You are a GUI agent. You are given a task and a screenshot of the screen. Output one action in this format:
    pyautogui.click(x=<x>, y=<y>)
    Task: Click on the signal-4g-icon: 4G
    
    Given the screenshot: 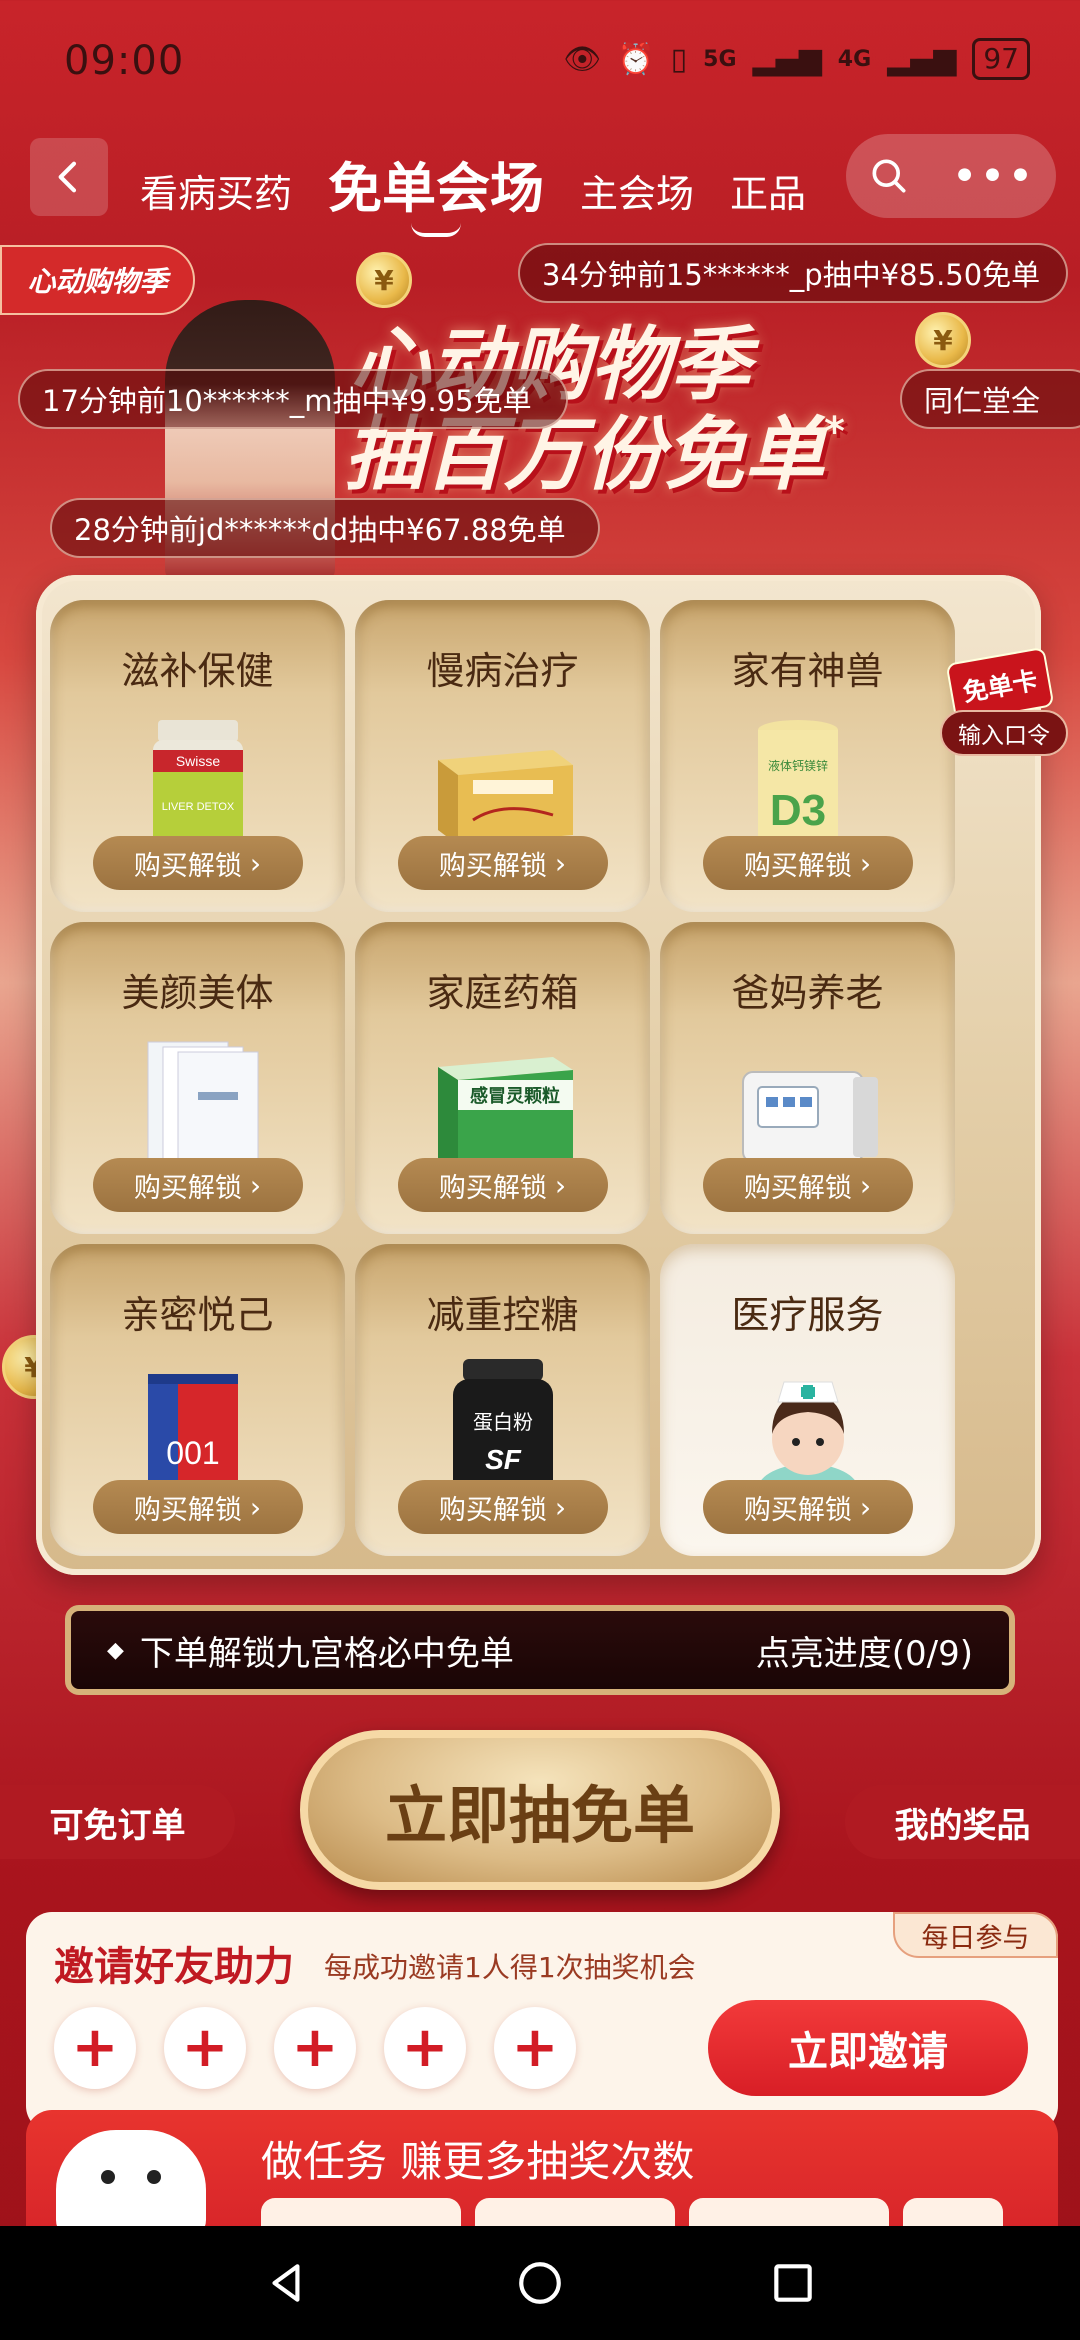 What is the action you would take?
    pyautogui.click(x=854, y=59)
    